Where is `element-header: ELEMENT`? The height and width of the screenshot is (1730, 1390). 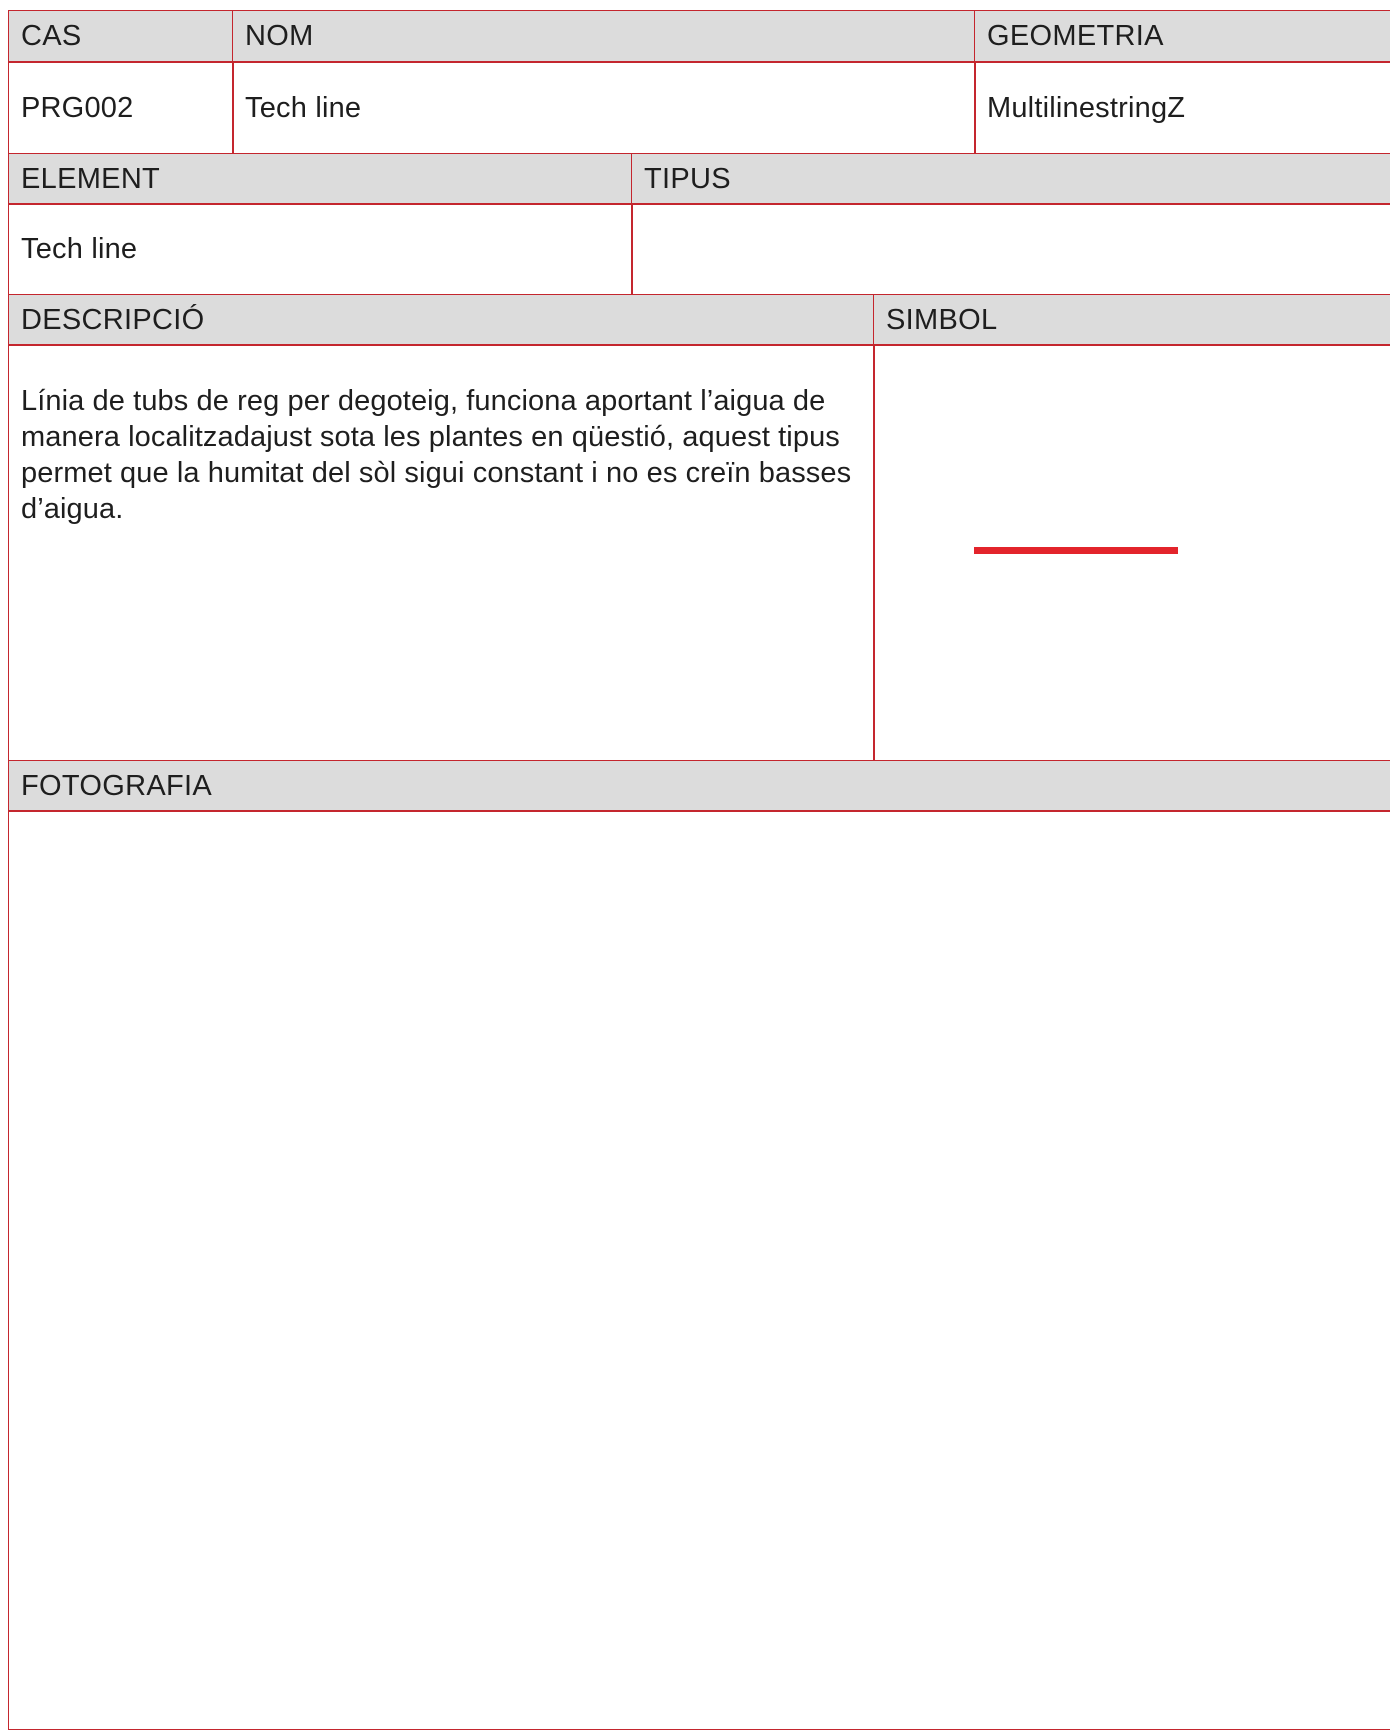
element-header: ELEMENT is located at coordinates (320, 179).